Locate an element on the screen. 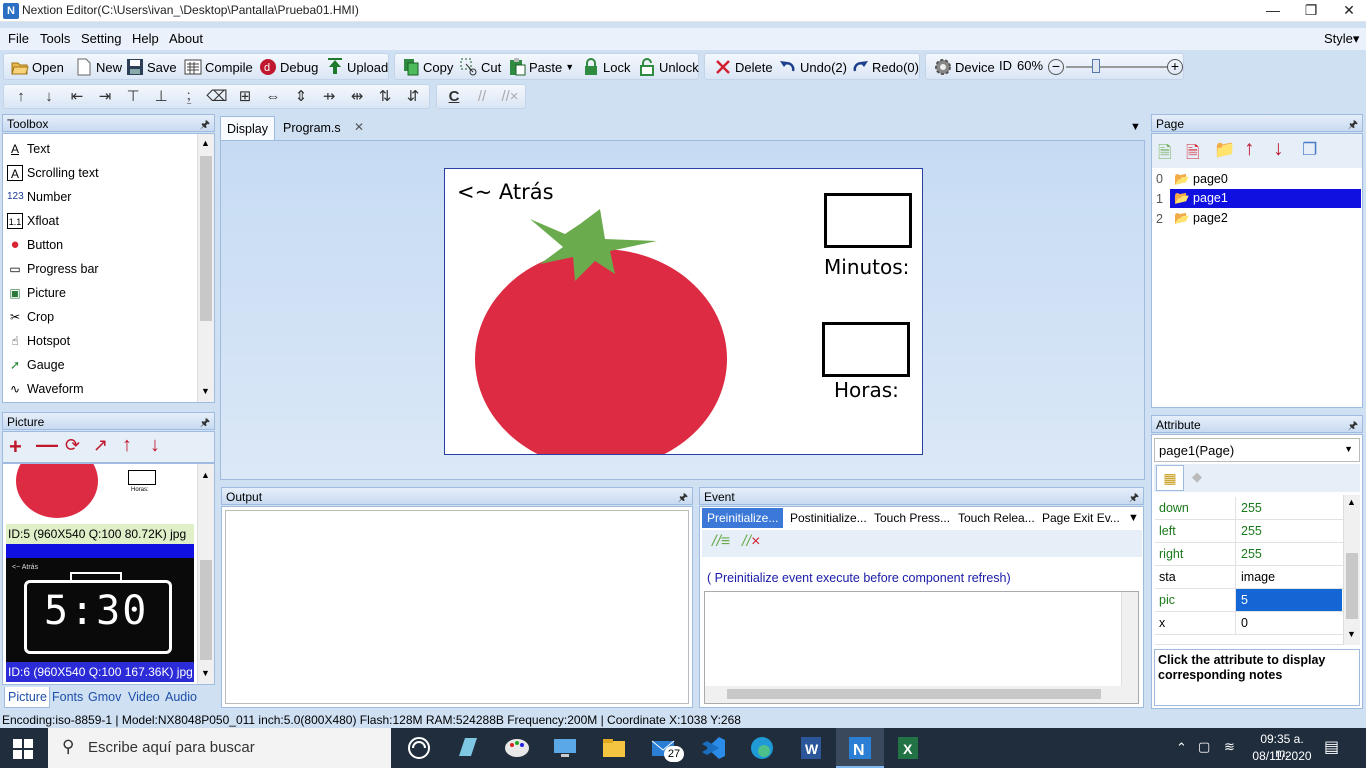 The width and height of the screenshot is (1366, 768). minutes-box is located at coordinates (868, 220).